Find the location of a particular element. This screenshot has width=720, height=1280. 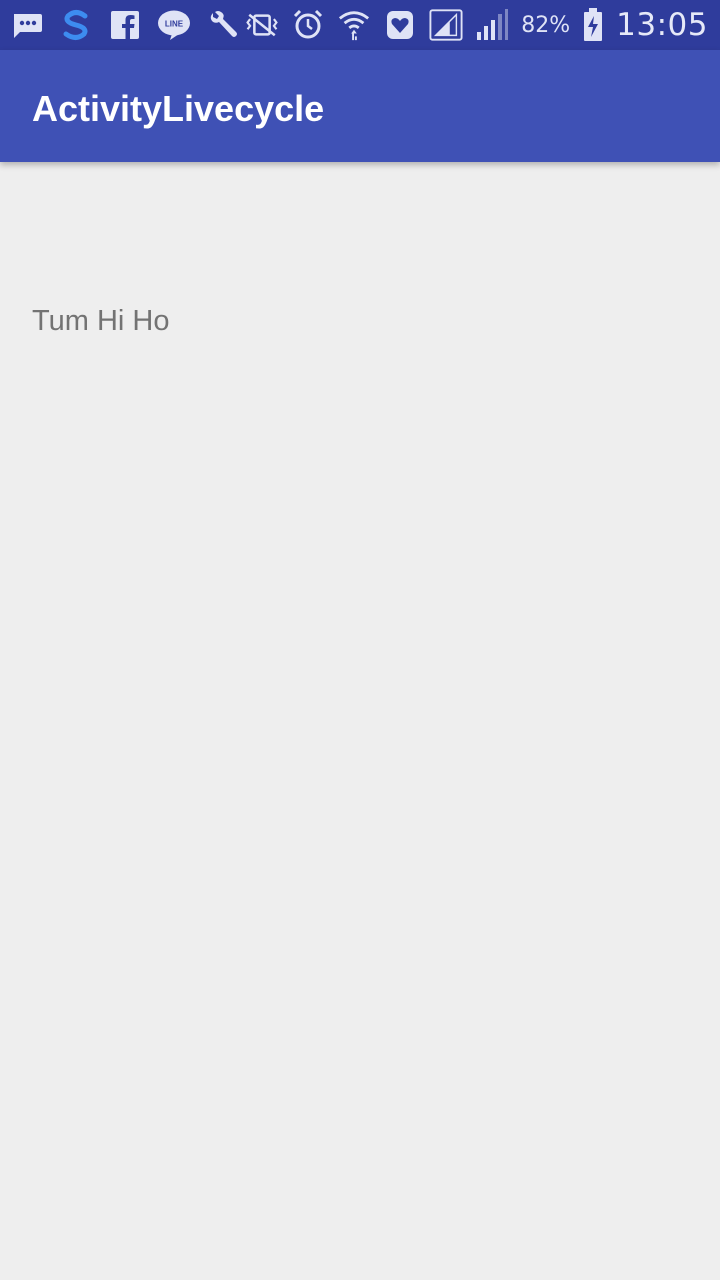

wifi-icon is located at coordinates (354, 25).